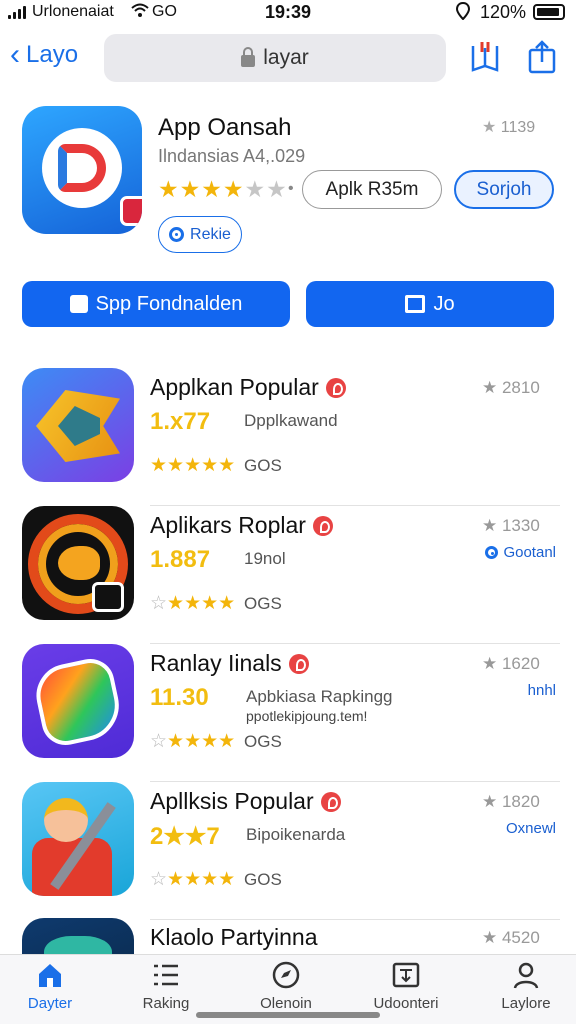 The image size is (576, 1024). Describe the element at coordinates (511, 801) in the screenshot. I see `item-rank: ★ 1820` at that location.